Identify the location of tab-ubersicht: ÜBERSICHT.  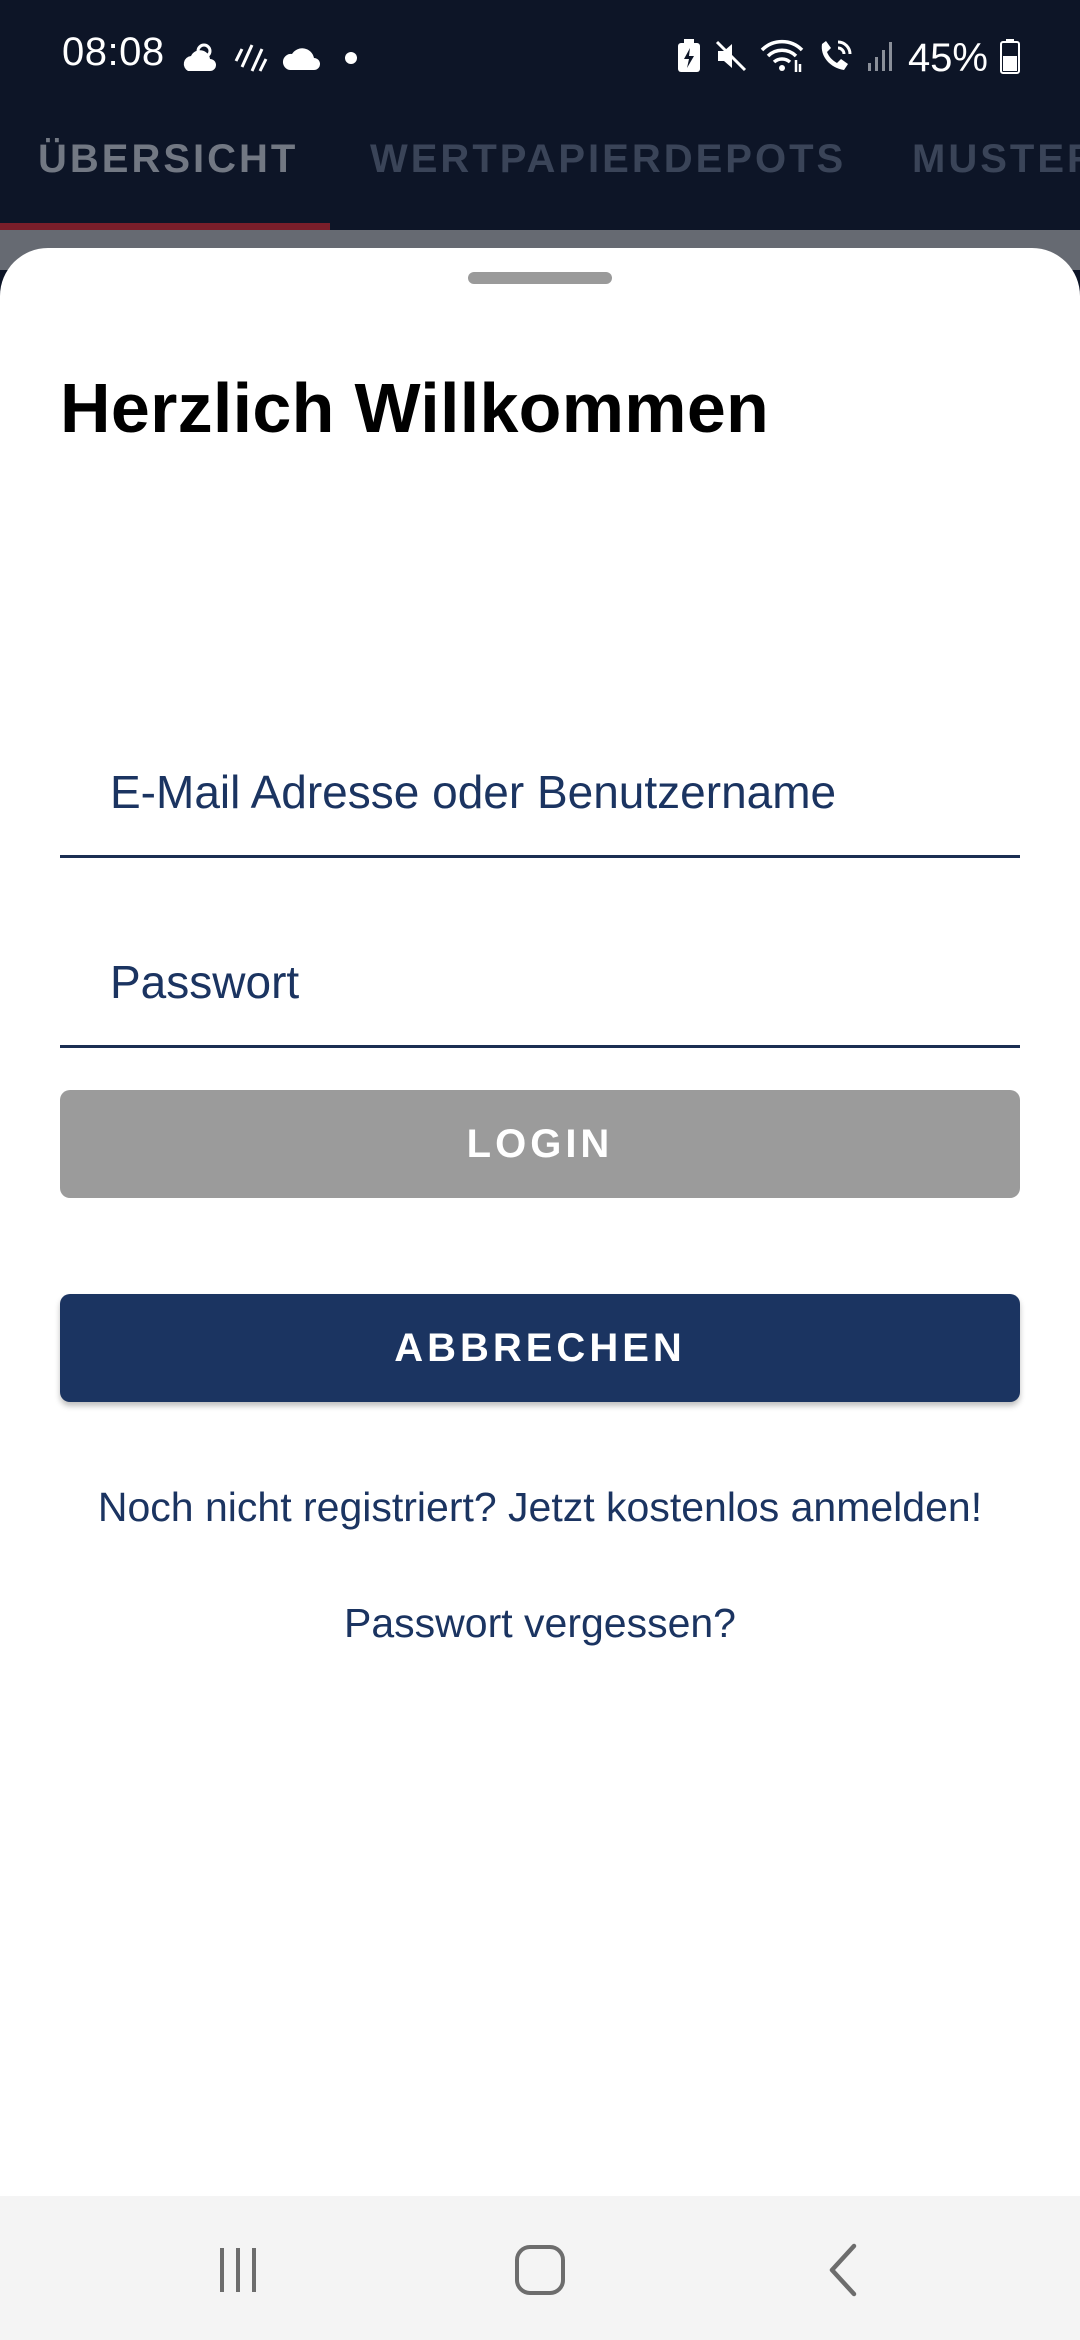
(168, 159).